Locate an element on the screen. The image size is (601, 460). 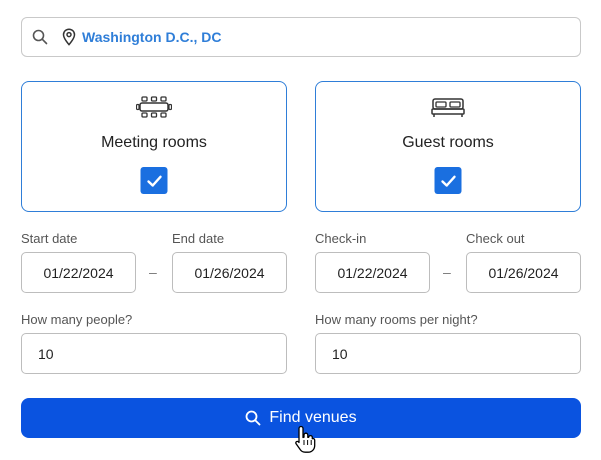
rooms-per-night-label: How many rooms per night? is located at coordinates (396, 319).